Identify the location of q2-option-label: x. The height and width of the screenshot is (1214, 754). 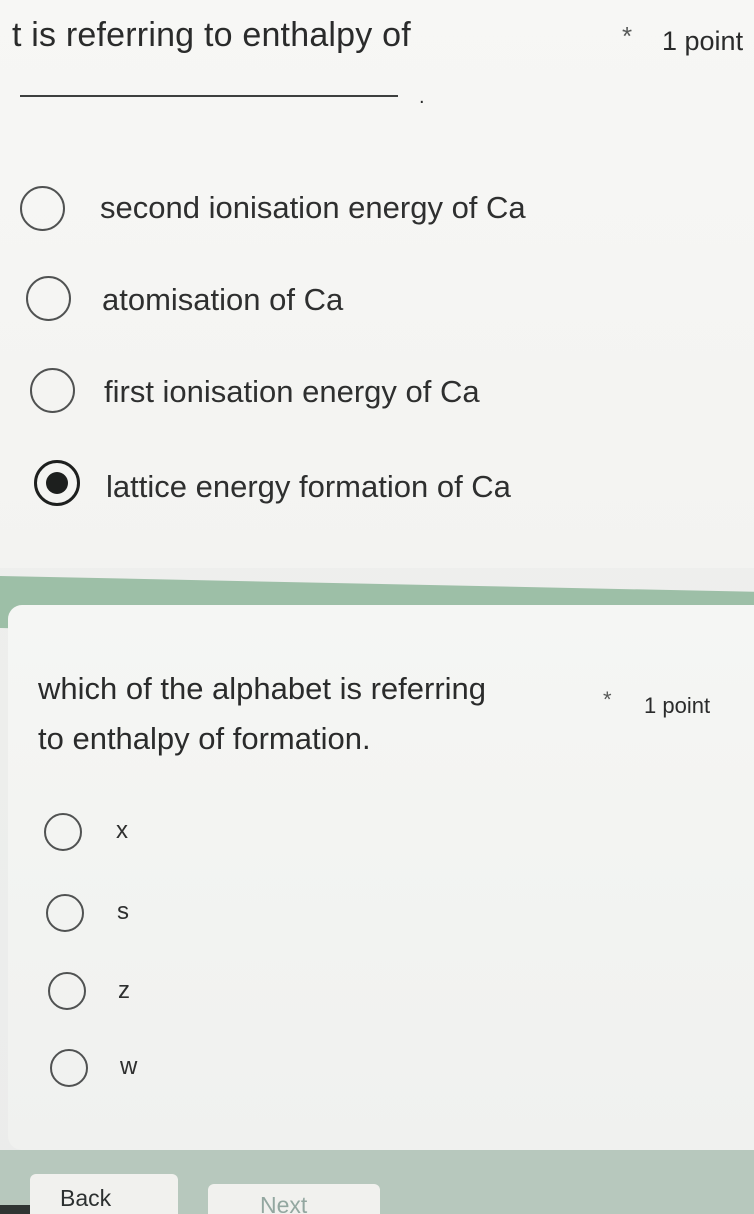
(122, 830).